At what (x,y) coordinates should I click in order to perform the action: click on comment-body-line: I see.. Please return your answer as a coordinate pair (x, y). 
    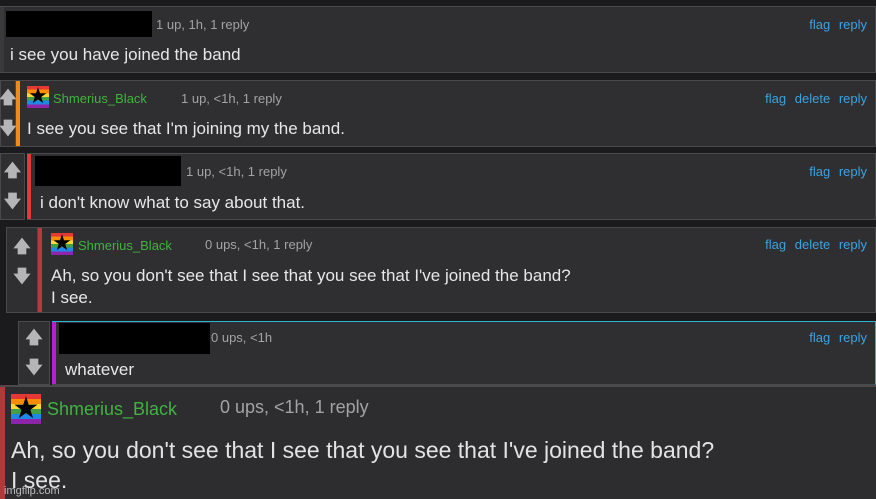
    Looking at the image, I should click on (72, 297).